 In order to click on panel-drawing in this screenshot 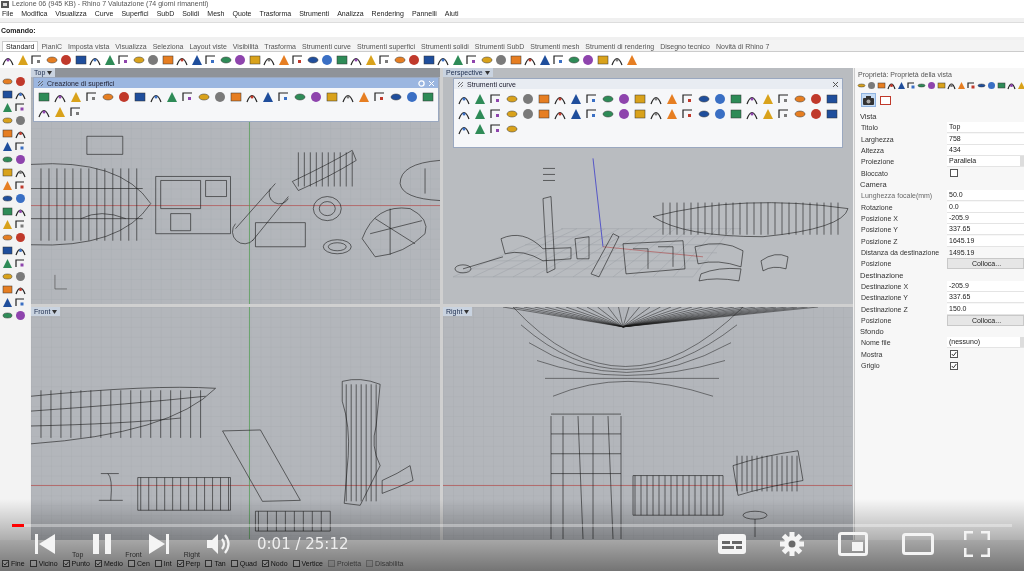, I will do `click(768, 473)`.